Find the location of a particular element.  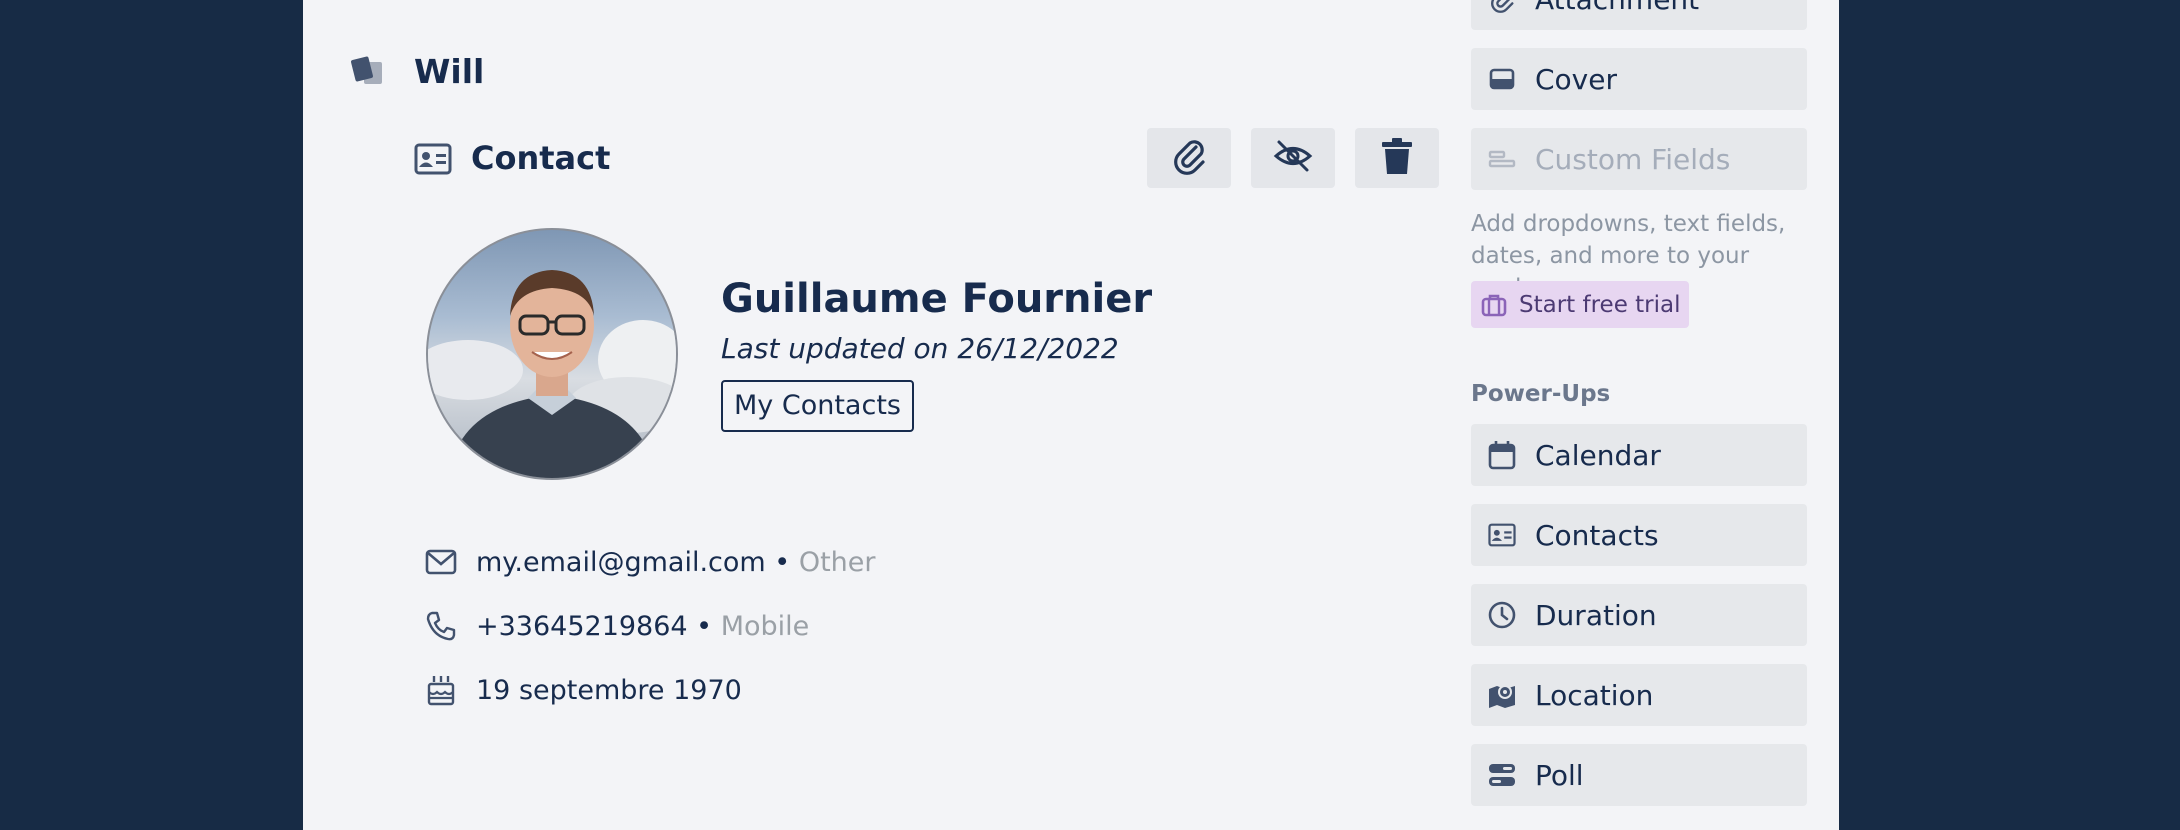

email-type: Other is located at coordinates (837, 562).